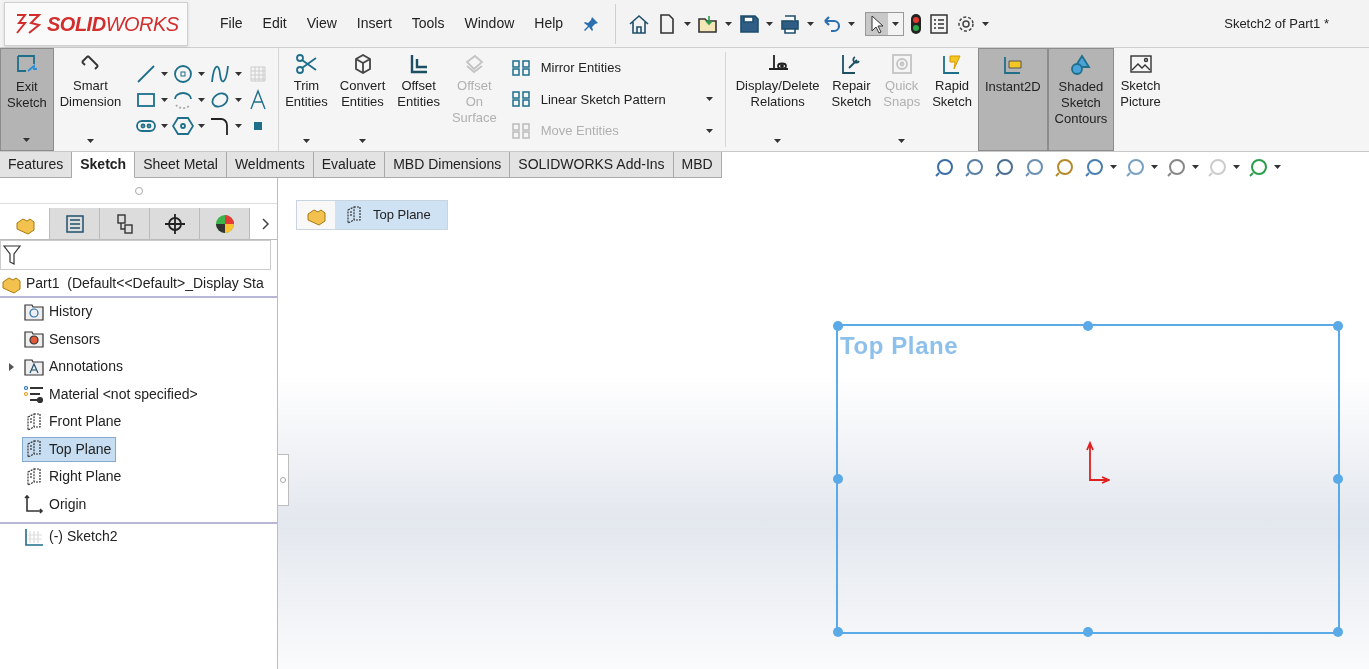 The width and height of the screenshot is (1369, 669). Describe the element at coordinates (448, 165) in the screenshot. I see `ribbon-tab: MBD Dimensions` at that location.